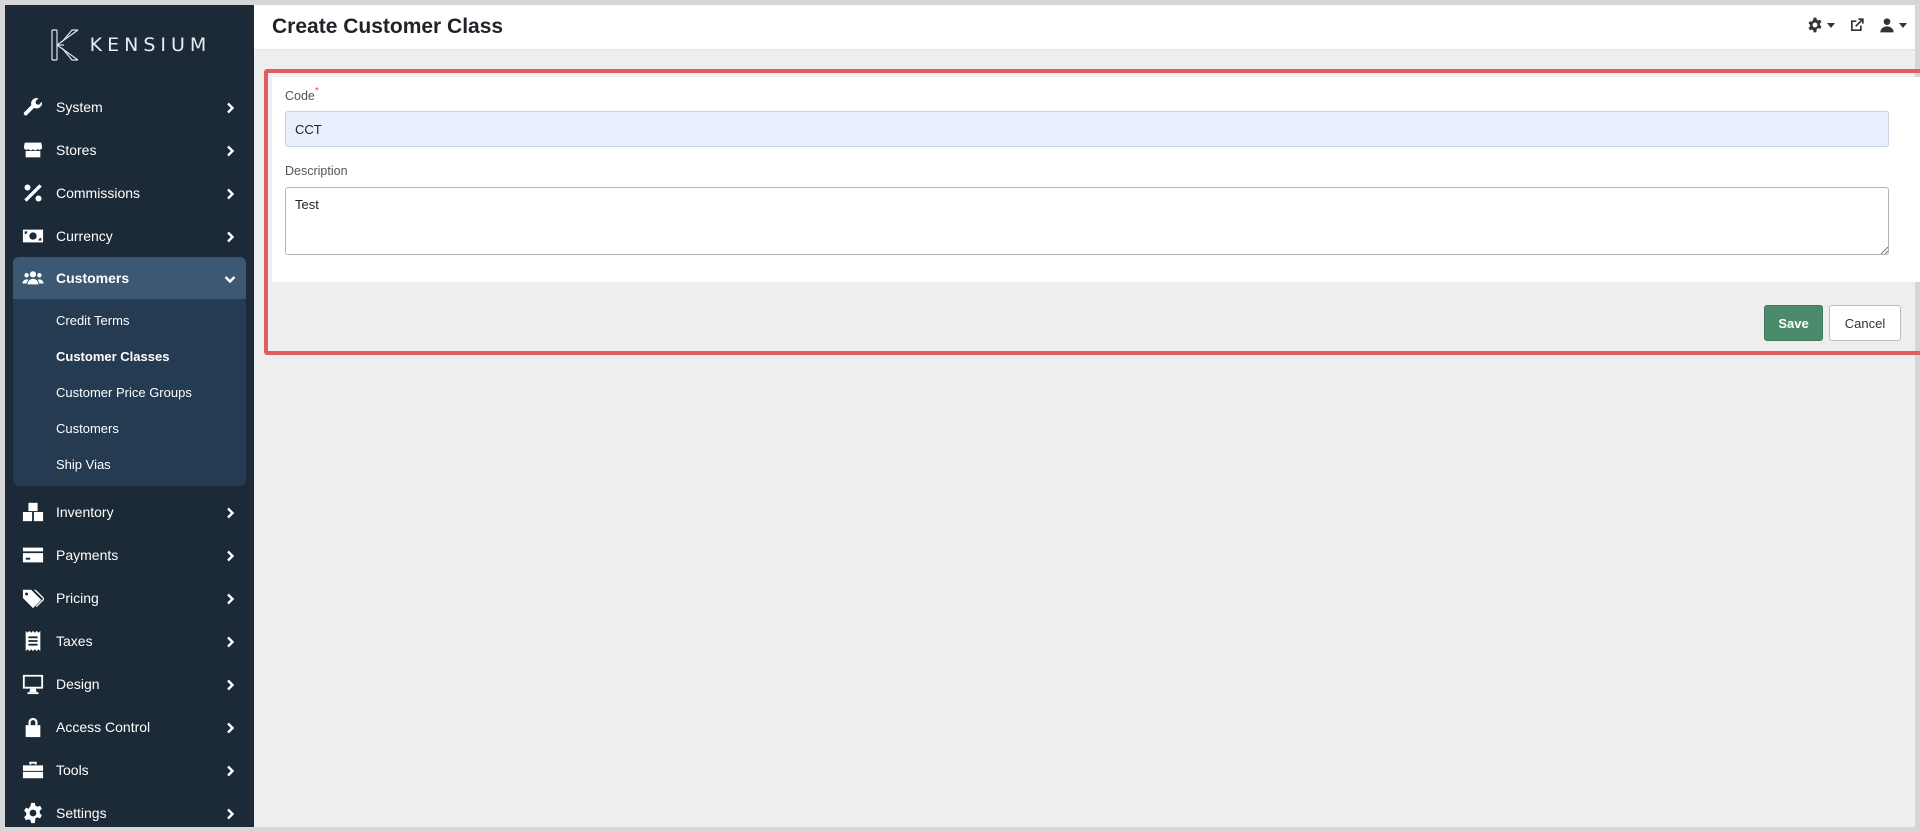 Image resolution: width=1920 pixels, height=832 pixels. I want to click on sidebar-item-label: Currency, so click(84, 235).